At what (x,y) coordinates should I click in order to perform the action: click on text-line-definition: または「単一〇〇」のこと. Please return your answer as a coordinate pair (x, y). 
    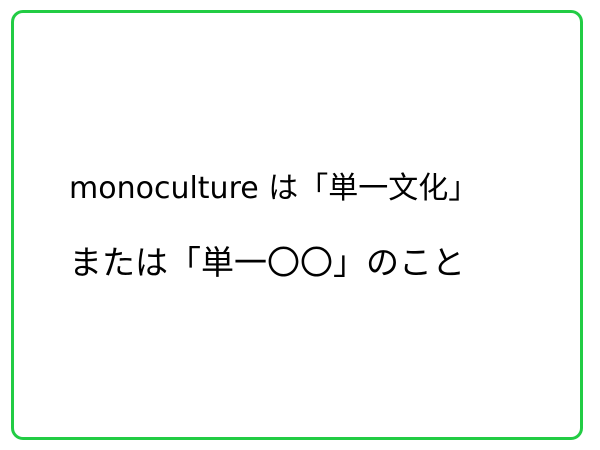
    Looking at the image, I should click on (267, 262).